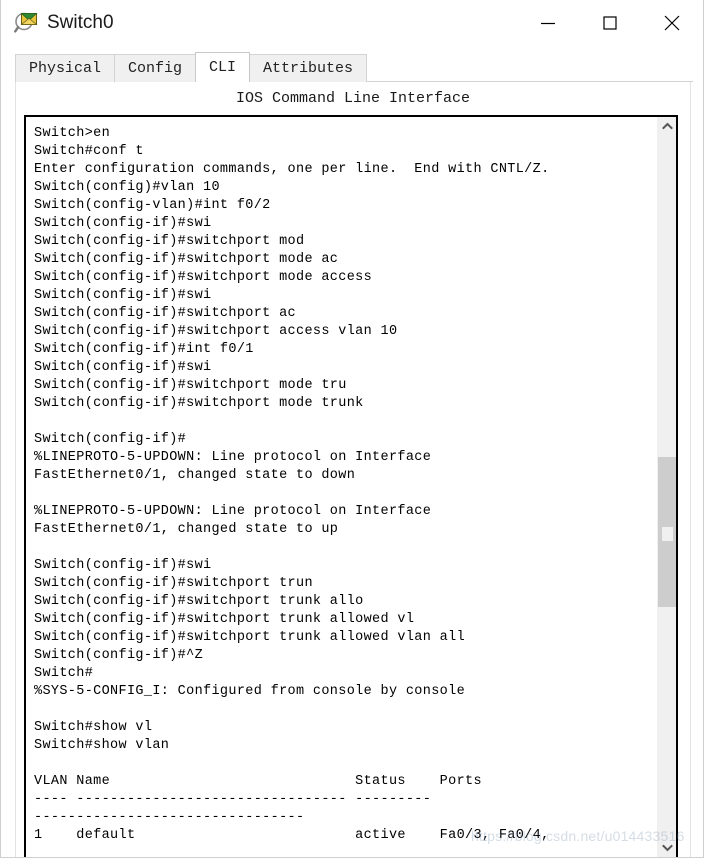 This screenshot has height=858, width=704. I want to click on terminal-line: Switch(config-if)#^Z, so click(119, 655).